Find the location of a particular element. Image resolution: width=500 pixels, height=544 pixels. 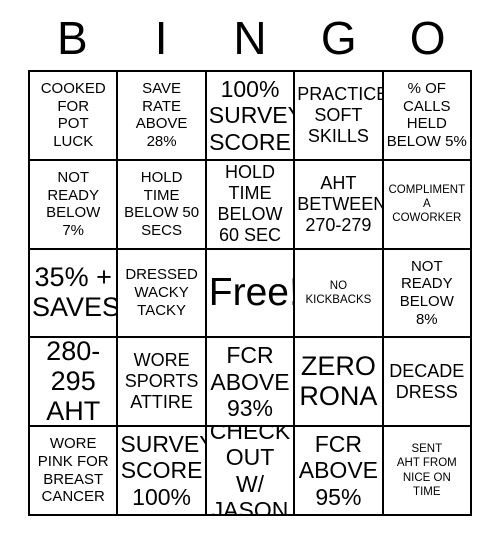

bingo-cell-label: SENT AHT FROM NICE ON TIME is located at coordinates (426, 470).